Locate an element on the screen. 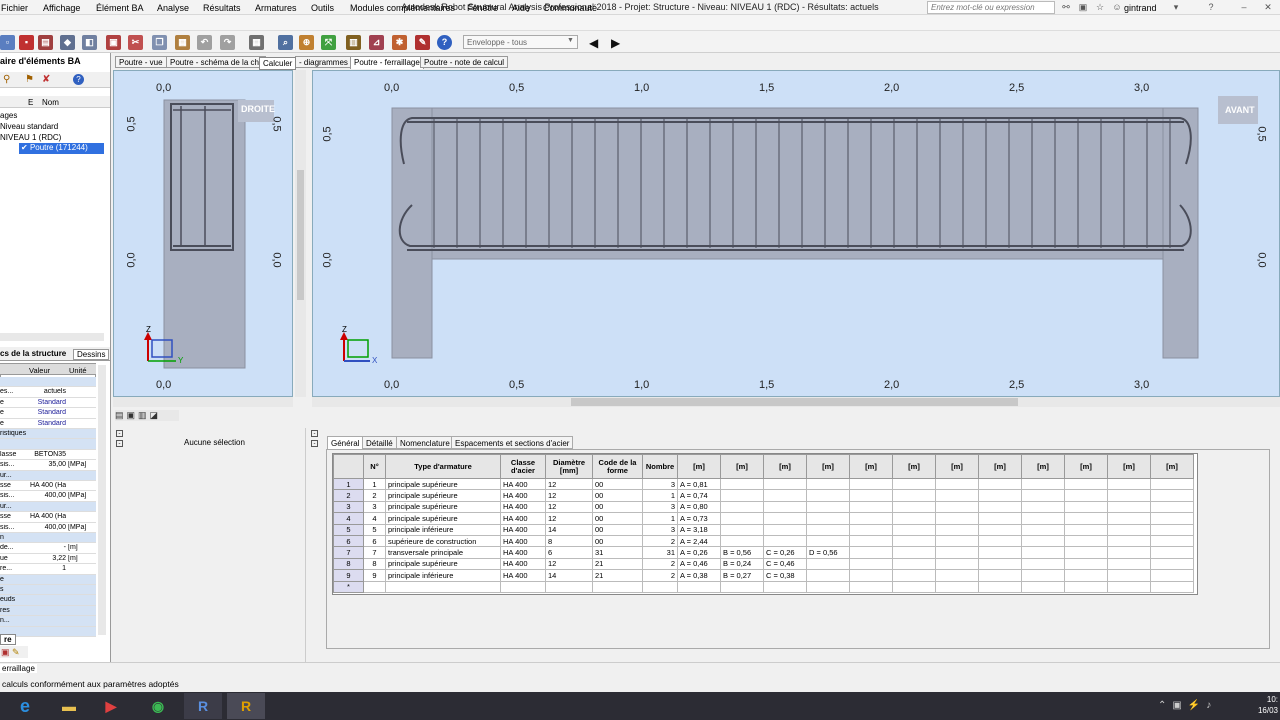 The height and width of the screenshot is (720, 1280). clock-date: 16/03 is located at coordinates (1259, 710).